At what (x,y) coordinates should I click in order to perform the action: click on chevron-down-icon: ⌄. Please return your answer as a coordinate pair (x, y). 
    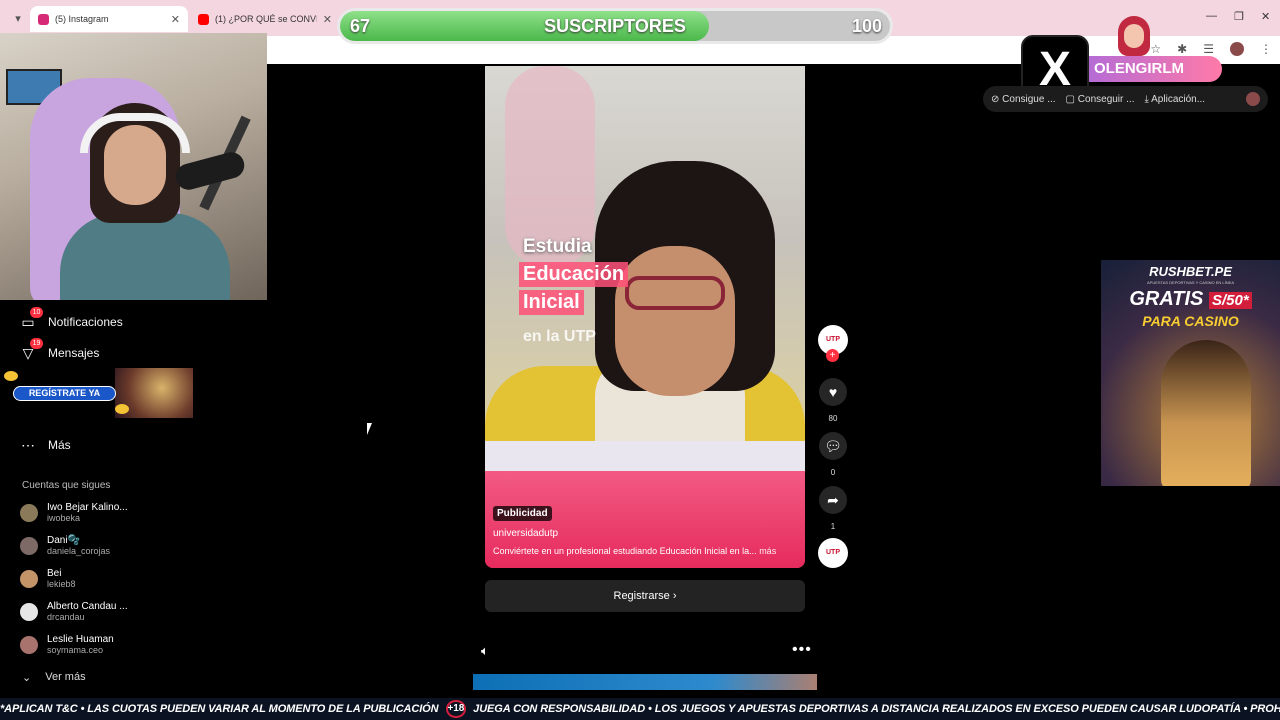
    Looking at the image, I should click on (27, 678).